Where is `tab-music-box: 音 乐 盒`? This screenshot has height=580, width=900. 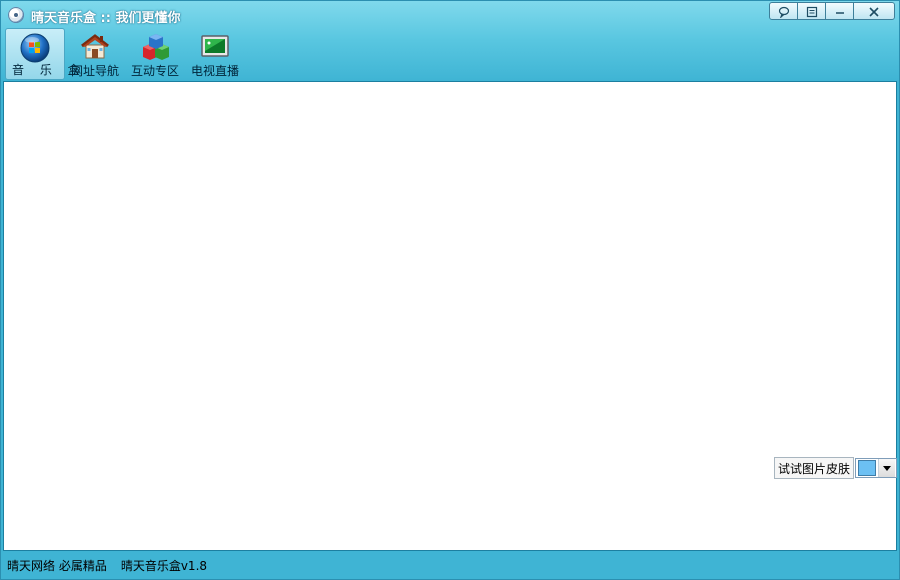
tab-music-box: 音 乐 盒 is located at coordinates (45, 54).